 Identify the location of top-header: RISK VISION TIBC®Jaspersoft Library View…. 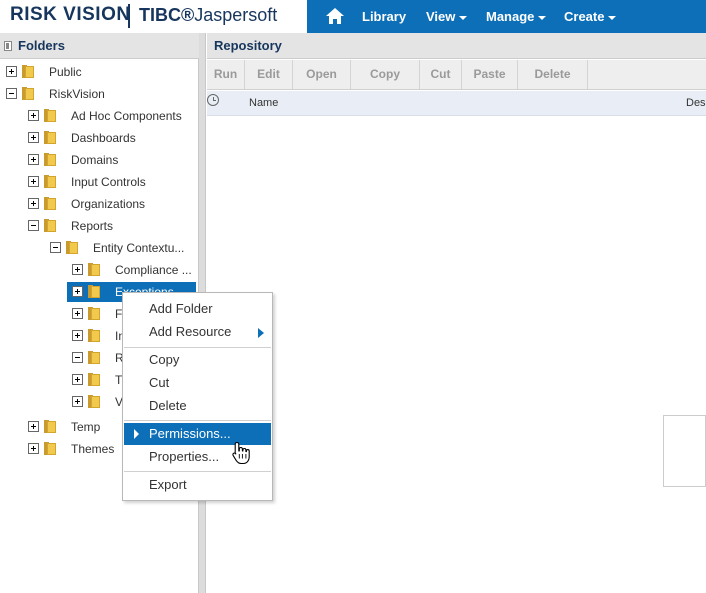
(353, 16).